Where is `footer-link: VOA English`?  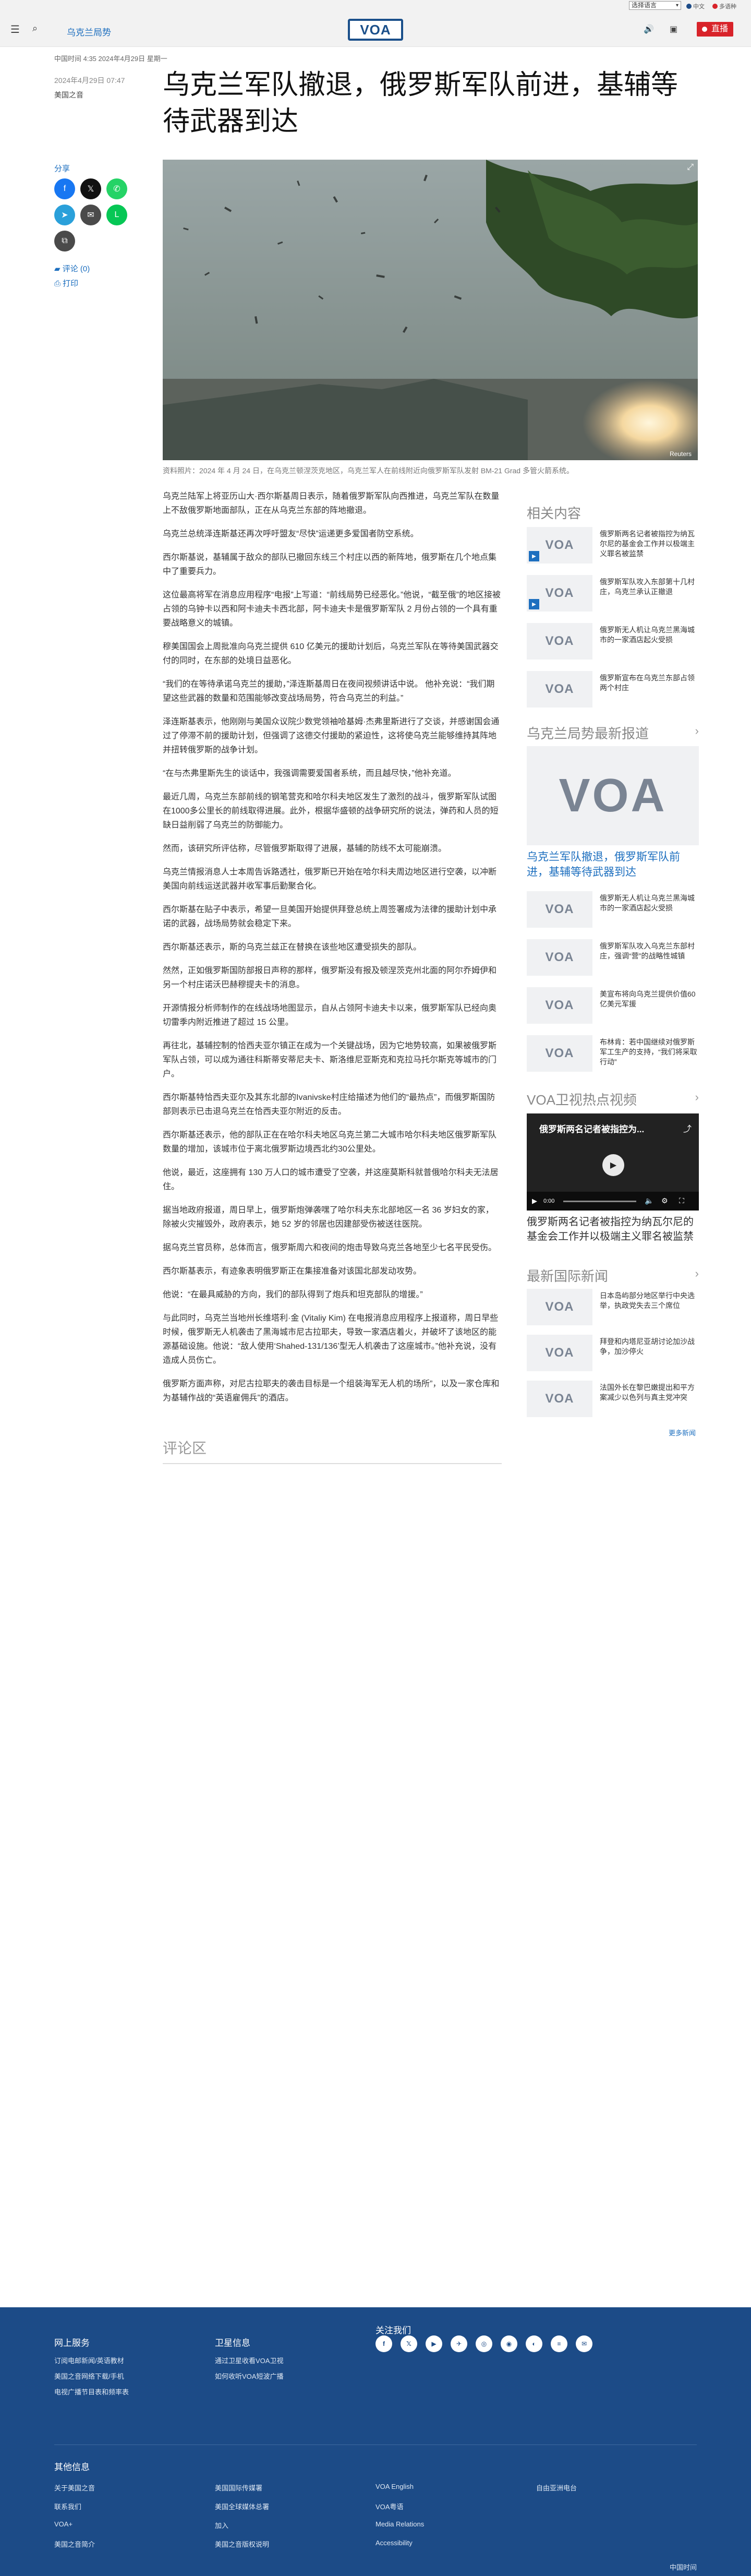 footer-link: VOA English is located at coordinates (395, 2486).